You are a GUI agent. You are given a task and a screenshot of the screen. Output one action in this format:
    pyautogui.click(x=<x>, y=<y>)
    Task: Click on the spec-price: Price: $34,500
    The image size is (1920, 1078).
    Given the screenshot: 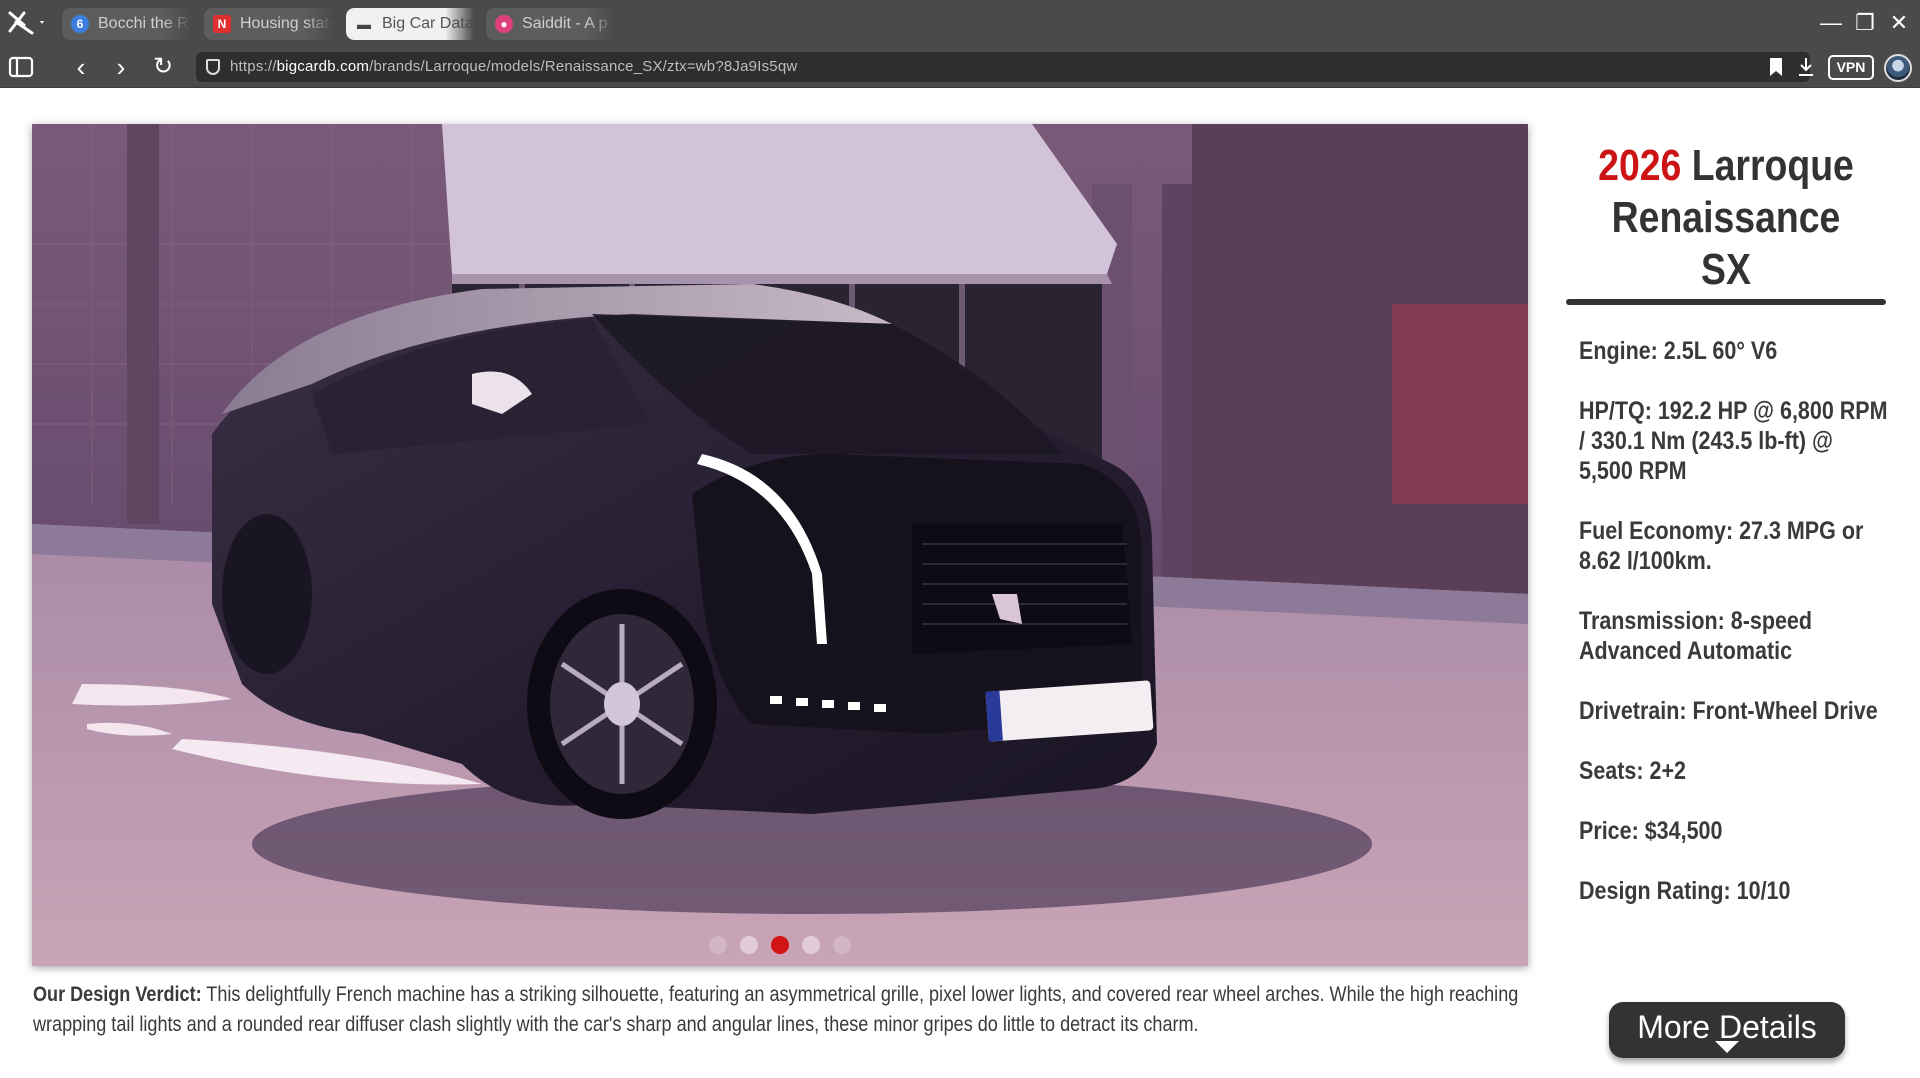 What is the action you would take?
    pyautogui.click(x=1651, y=831)
    